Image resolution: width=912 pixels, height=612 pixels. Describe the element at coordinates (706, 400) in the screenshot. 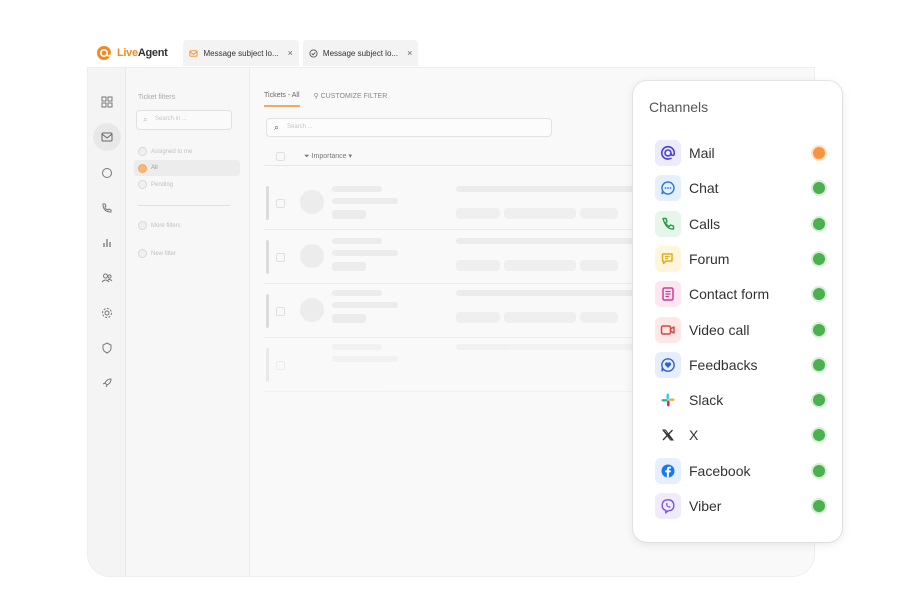

I see `channel-label: Slack` at that location.